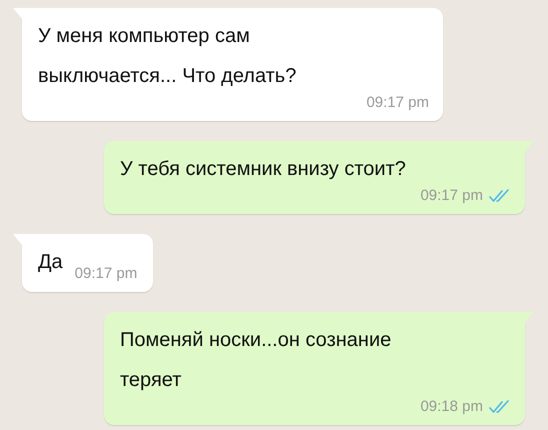 Image resolution: width=548 pixels, height=430 pixels. I want to click on message-time: 09:18 pm, so click(451, 406).